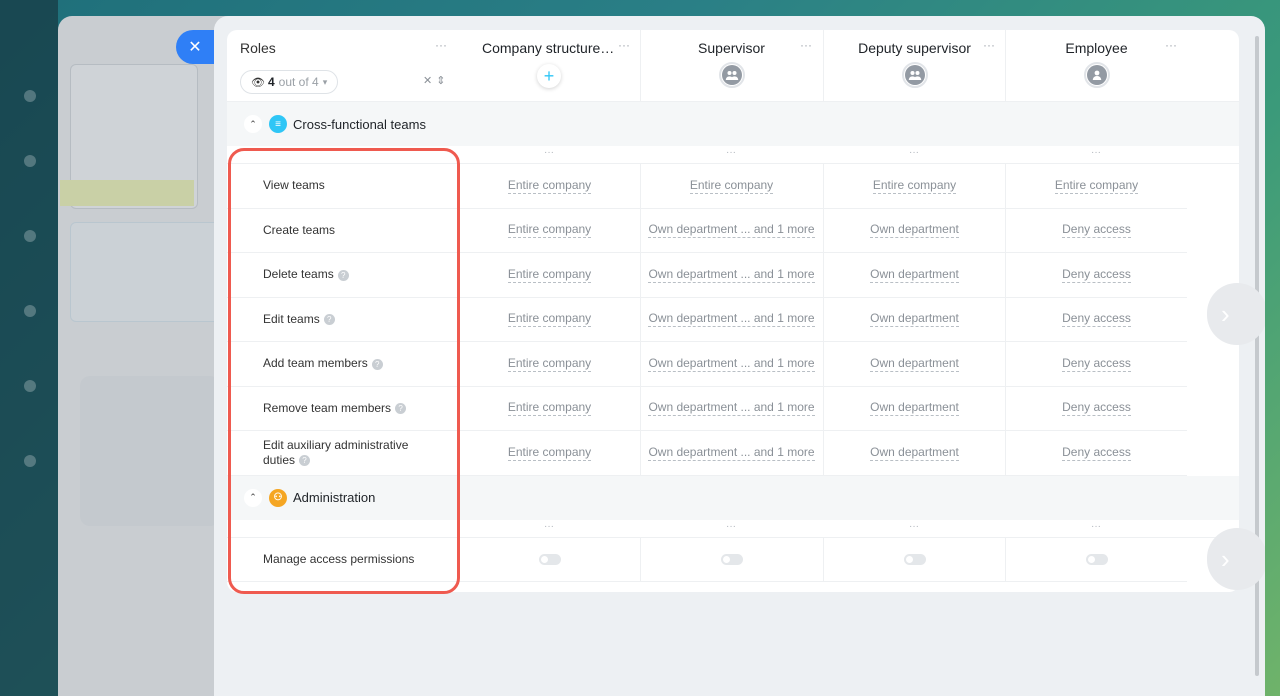 This screenshot has width=1280, height=696. I want to click on permission-label: Remove team members?, so click(353, 409).